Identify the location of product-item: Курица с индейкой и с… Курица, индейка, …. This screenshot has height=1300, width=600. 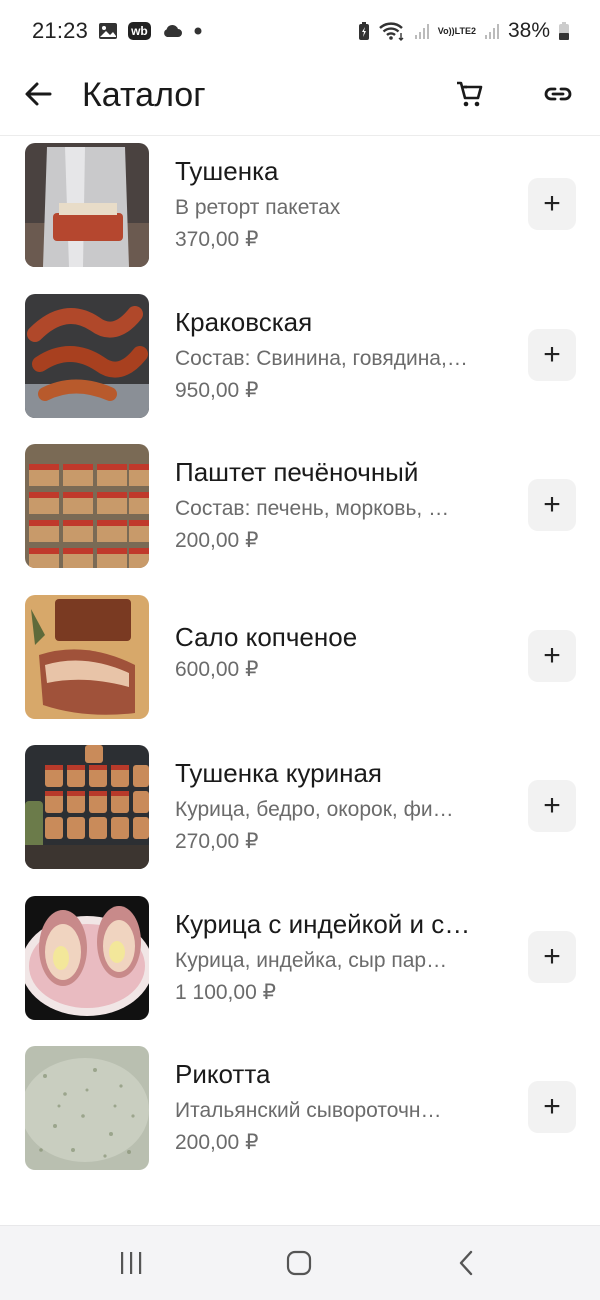
(300, 965).